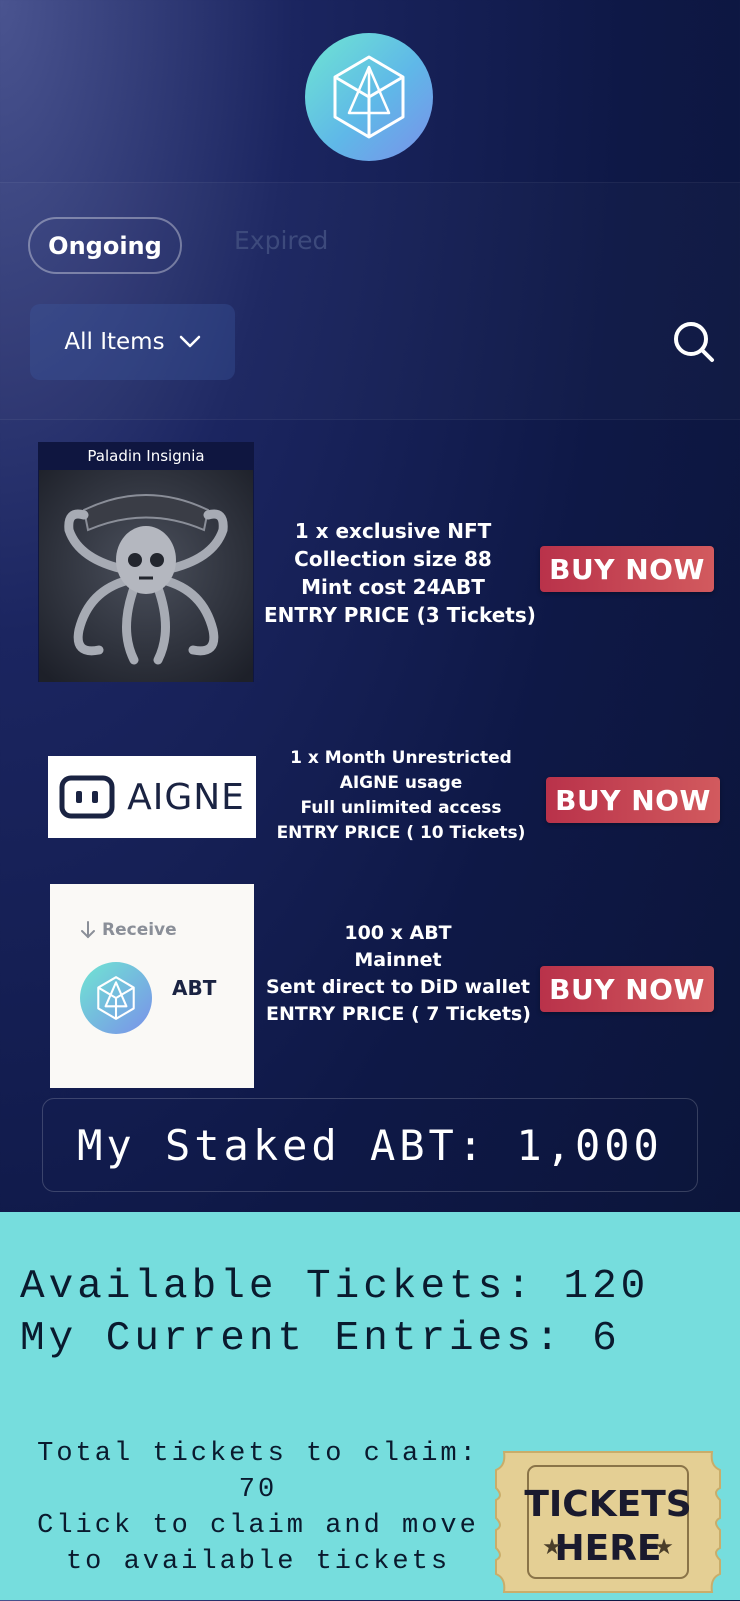 This screenshot has height=1601, width=740. What do you see at coordinates (694, 342) in the screenshot?
I see `search-icon` at bounding box center [694, 342].